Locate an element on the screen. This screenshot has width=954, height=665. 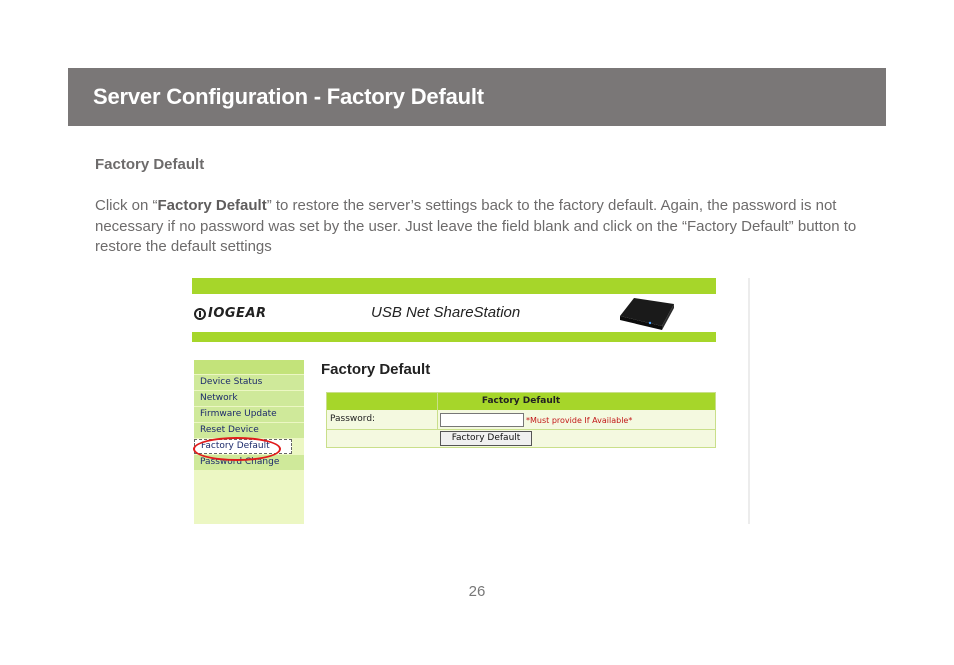
password-row: Password: *Must provide If Available* is located at coordinates (521, 420).